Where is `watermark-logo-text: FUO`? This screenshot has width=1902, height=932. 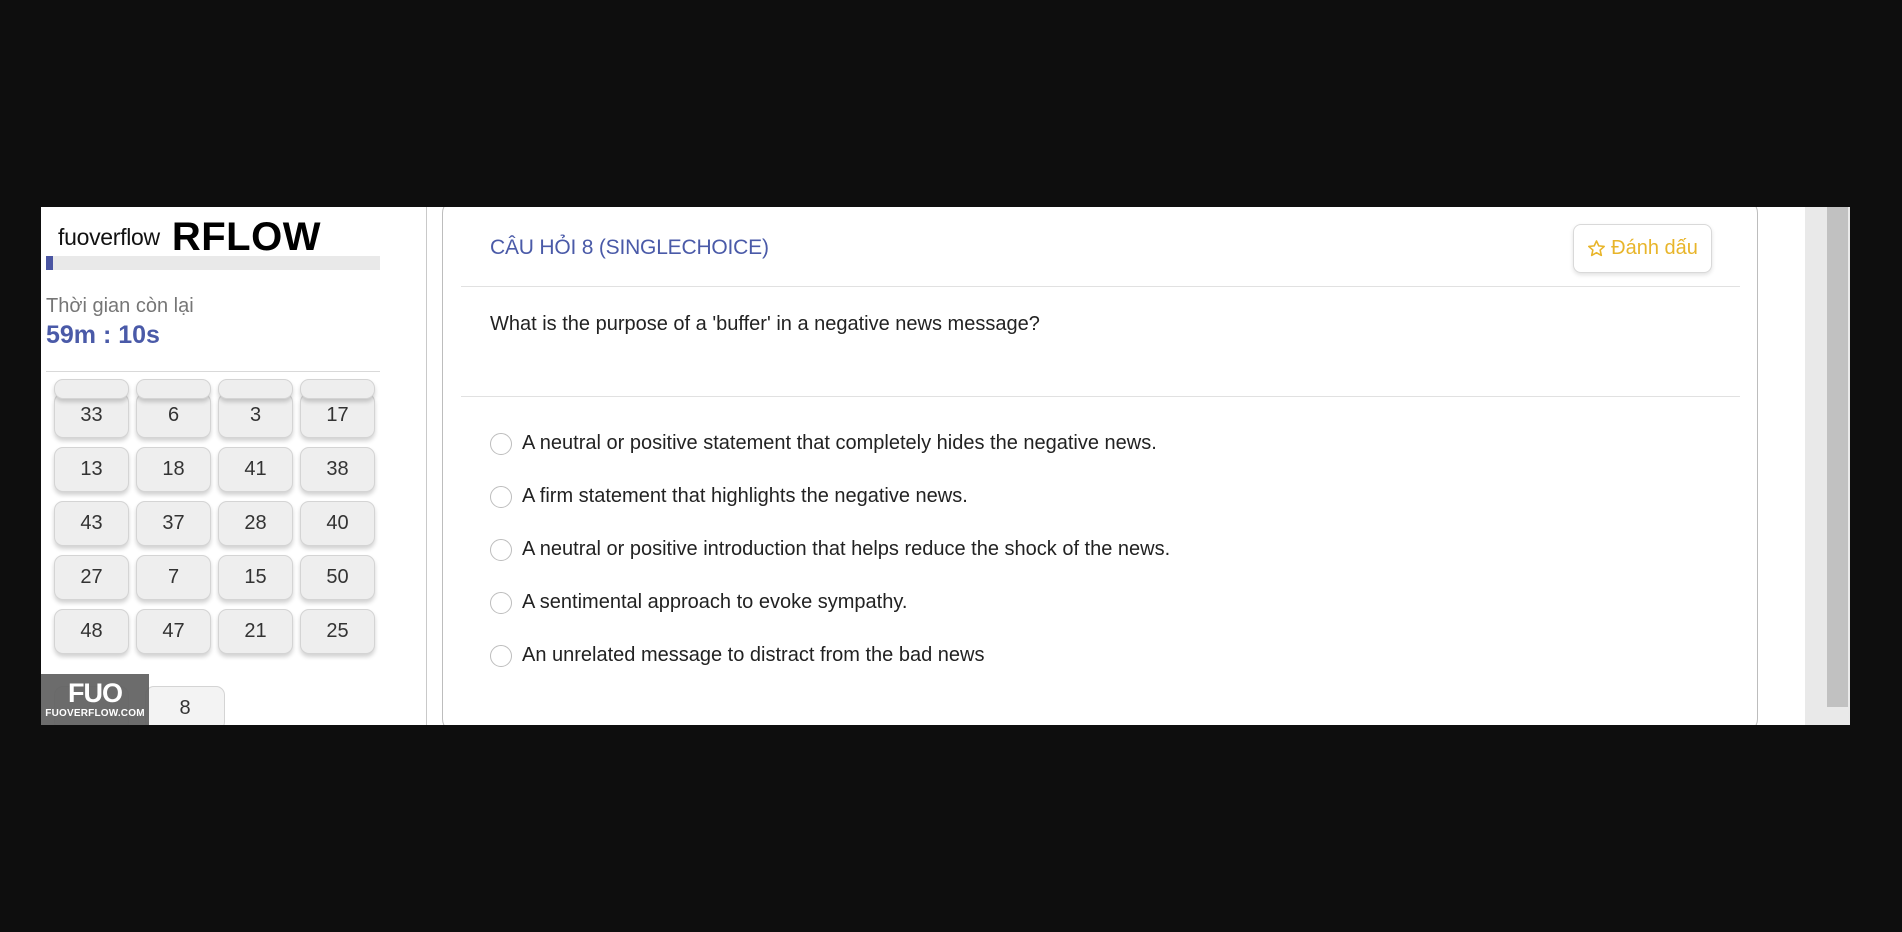 watermark-logo-text: FUO is located at coordinates (95, 693).